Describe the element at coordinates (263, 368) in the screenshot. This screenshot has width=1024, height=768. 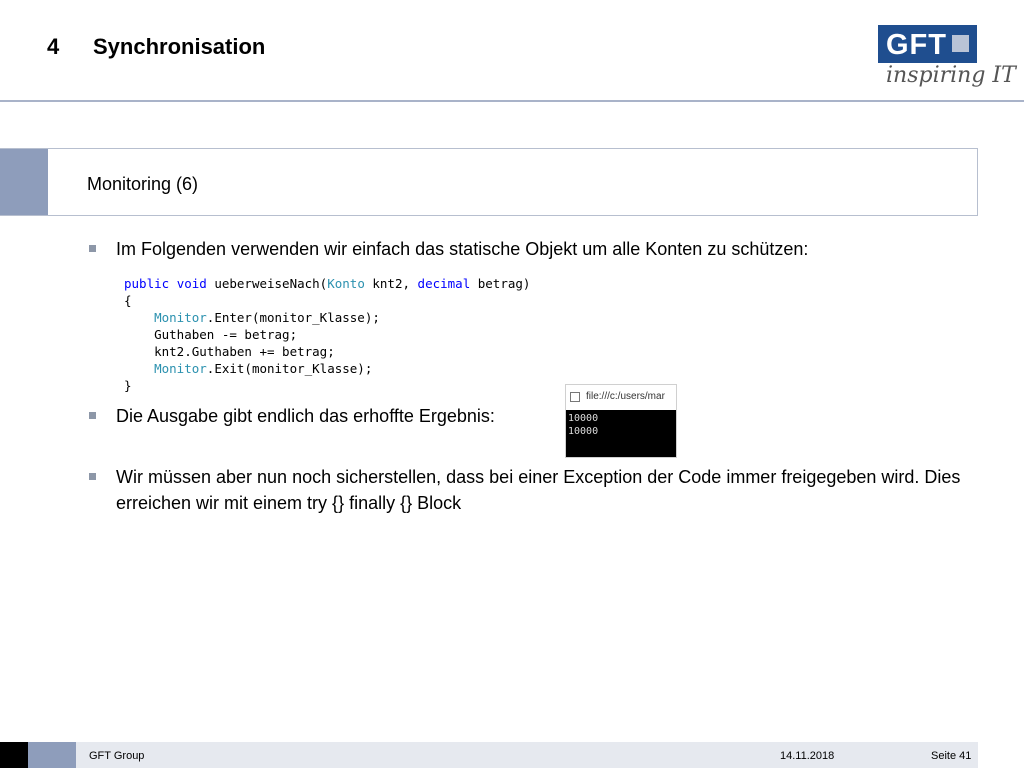
I see `code-line-6: Monitor.Exit(monitor_Klasse);` at that location.